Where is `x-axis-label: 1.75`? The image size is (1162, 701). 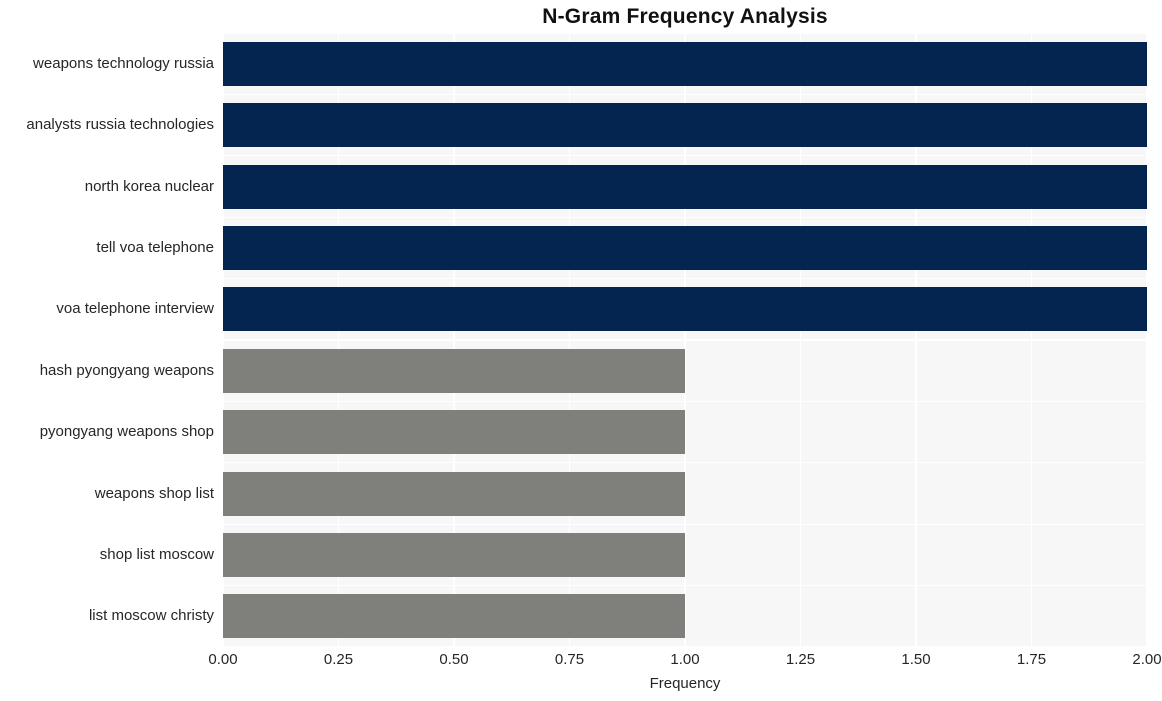
x-axis-label: 1.75 is located at coordinates (1031, 659).